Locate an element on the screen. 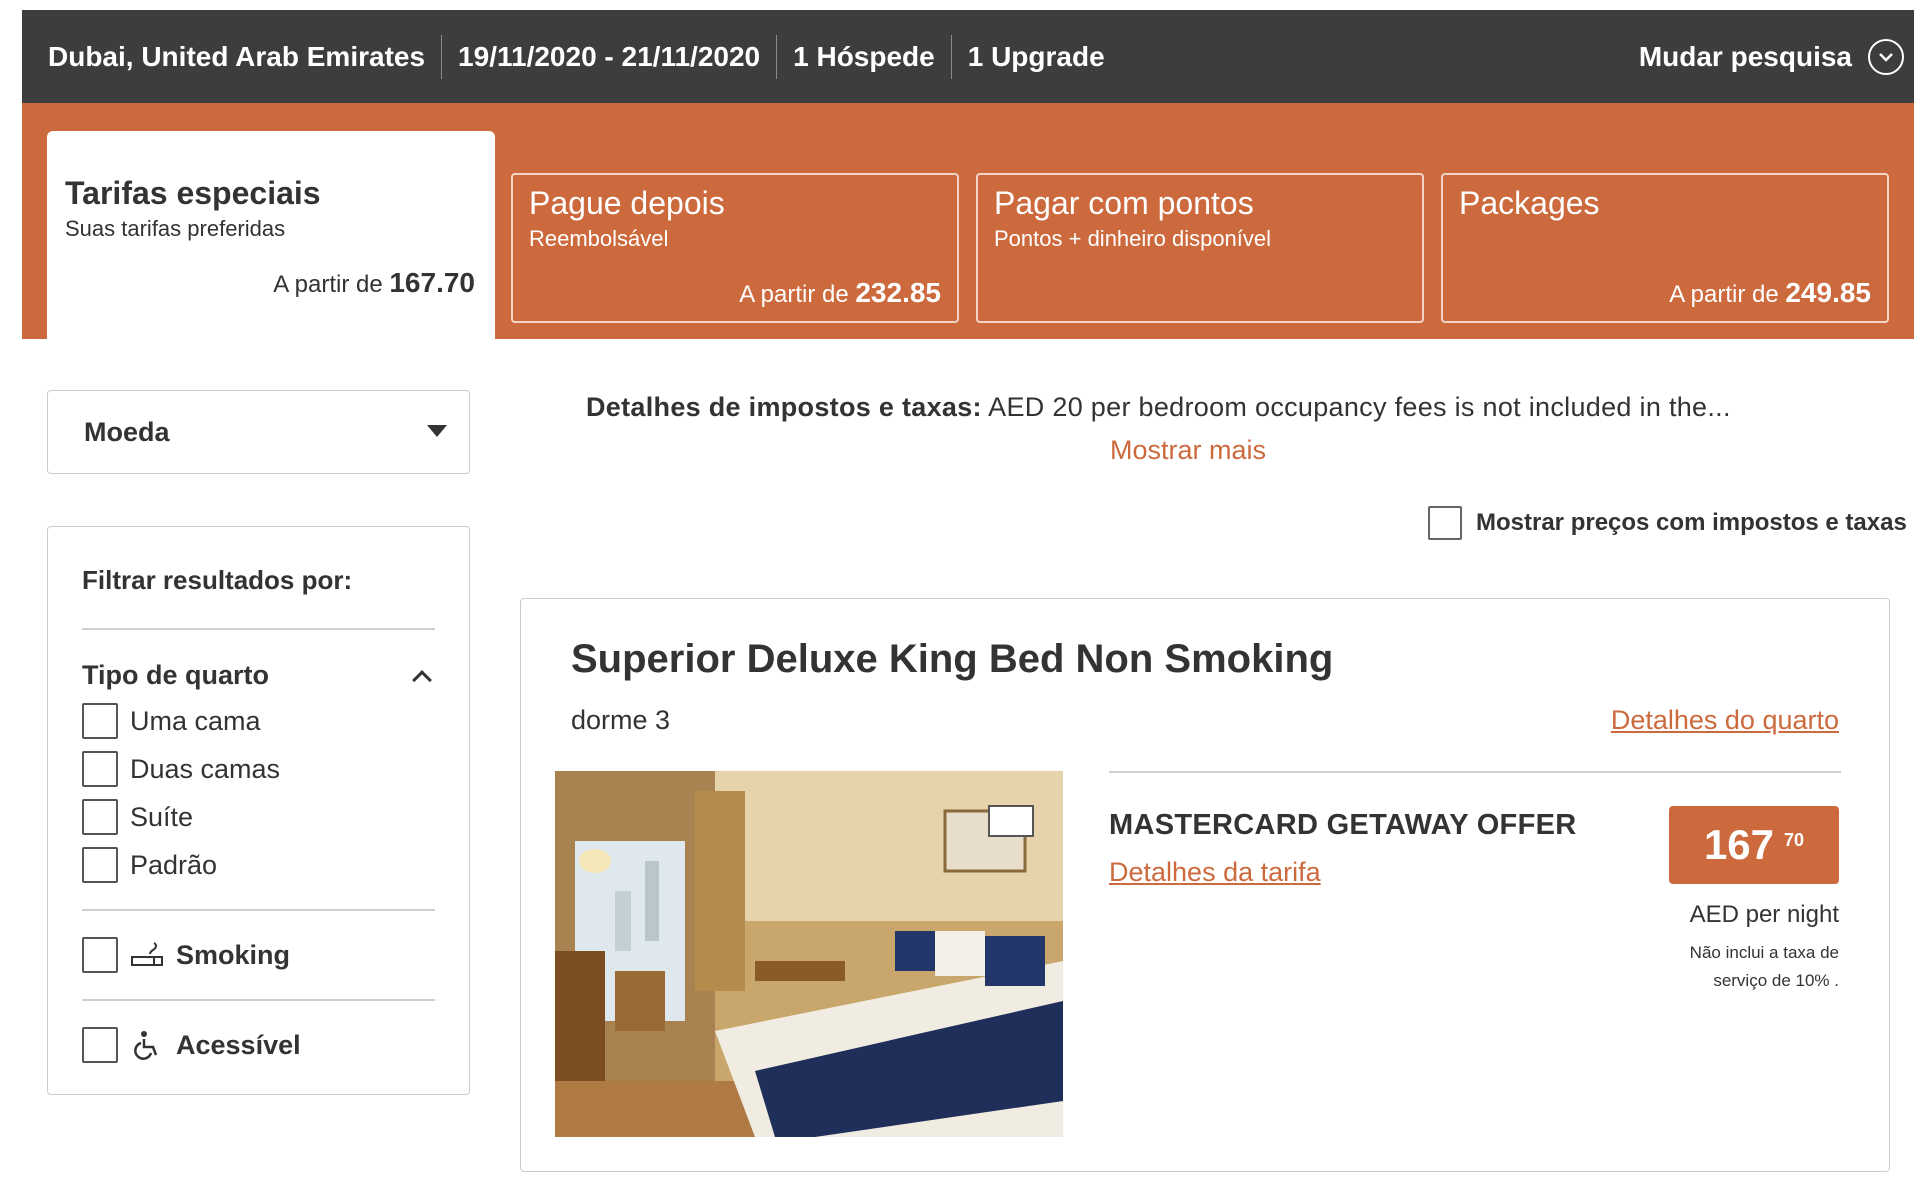 The width and height of the screenshot is (1920, 1188). room-photo is located at coordinates (809, 954).